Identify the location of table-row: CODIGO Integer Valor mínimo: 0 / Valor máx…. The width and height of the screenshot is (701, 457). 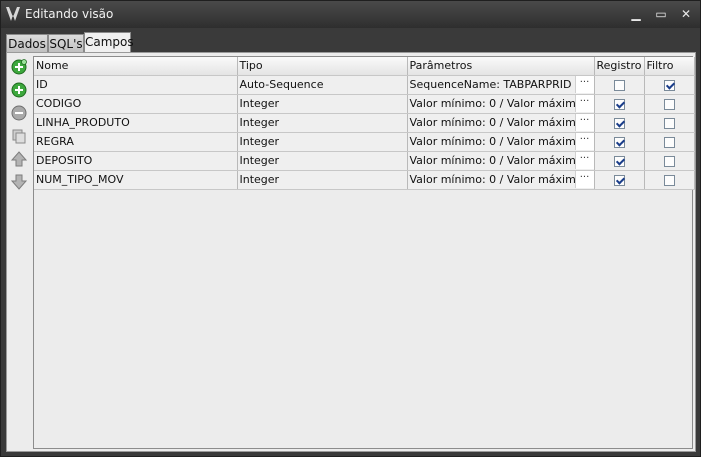
(364, 104).